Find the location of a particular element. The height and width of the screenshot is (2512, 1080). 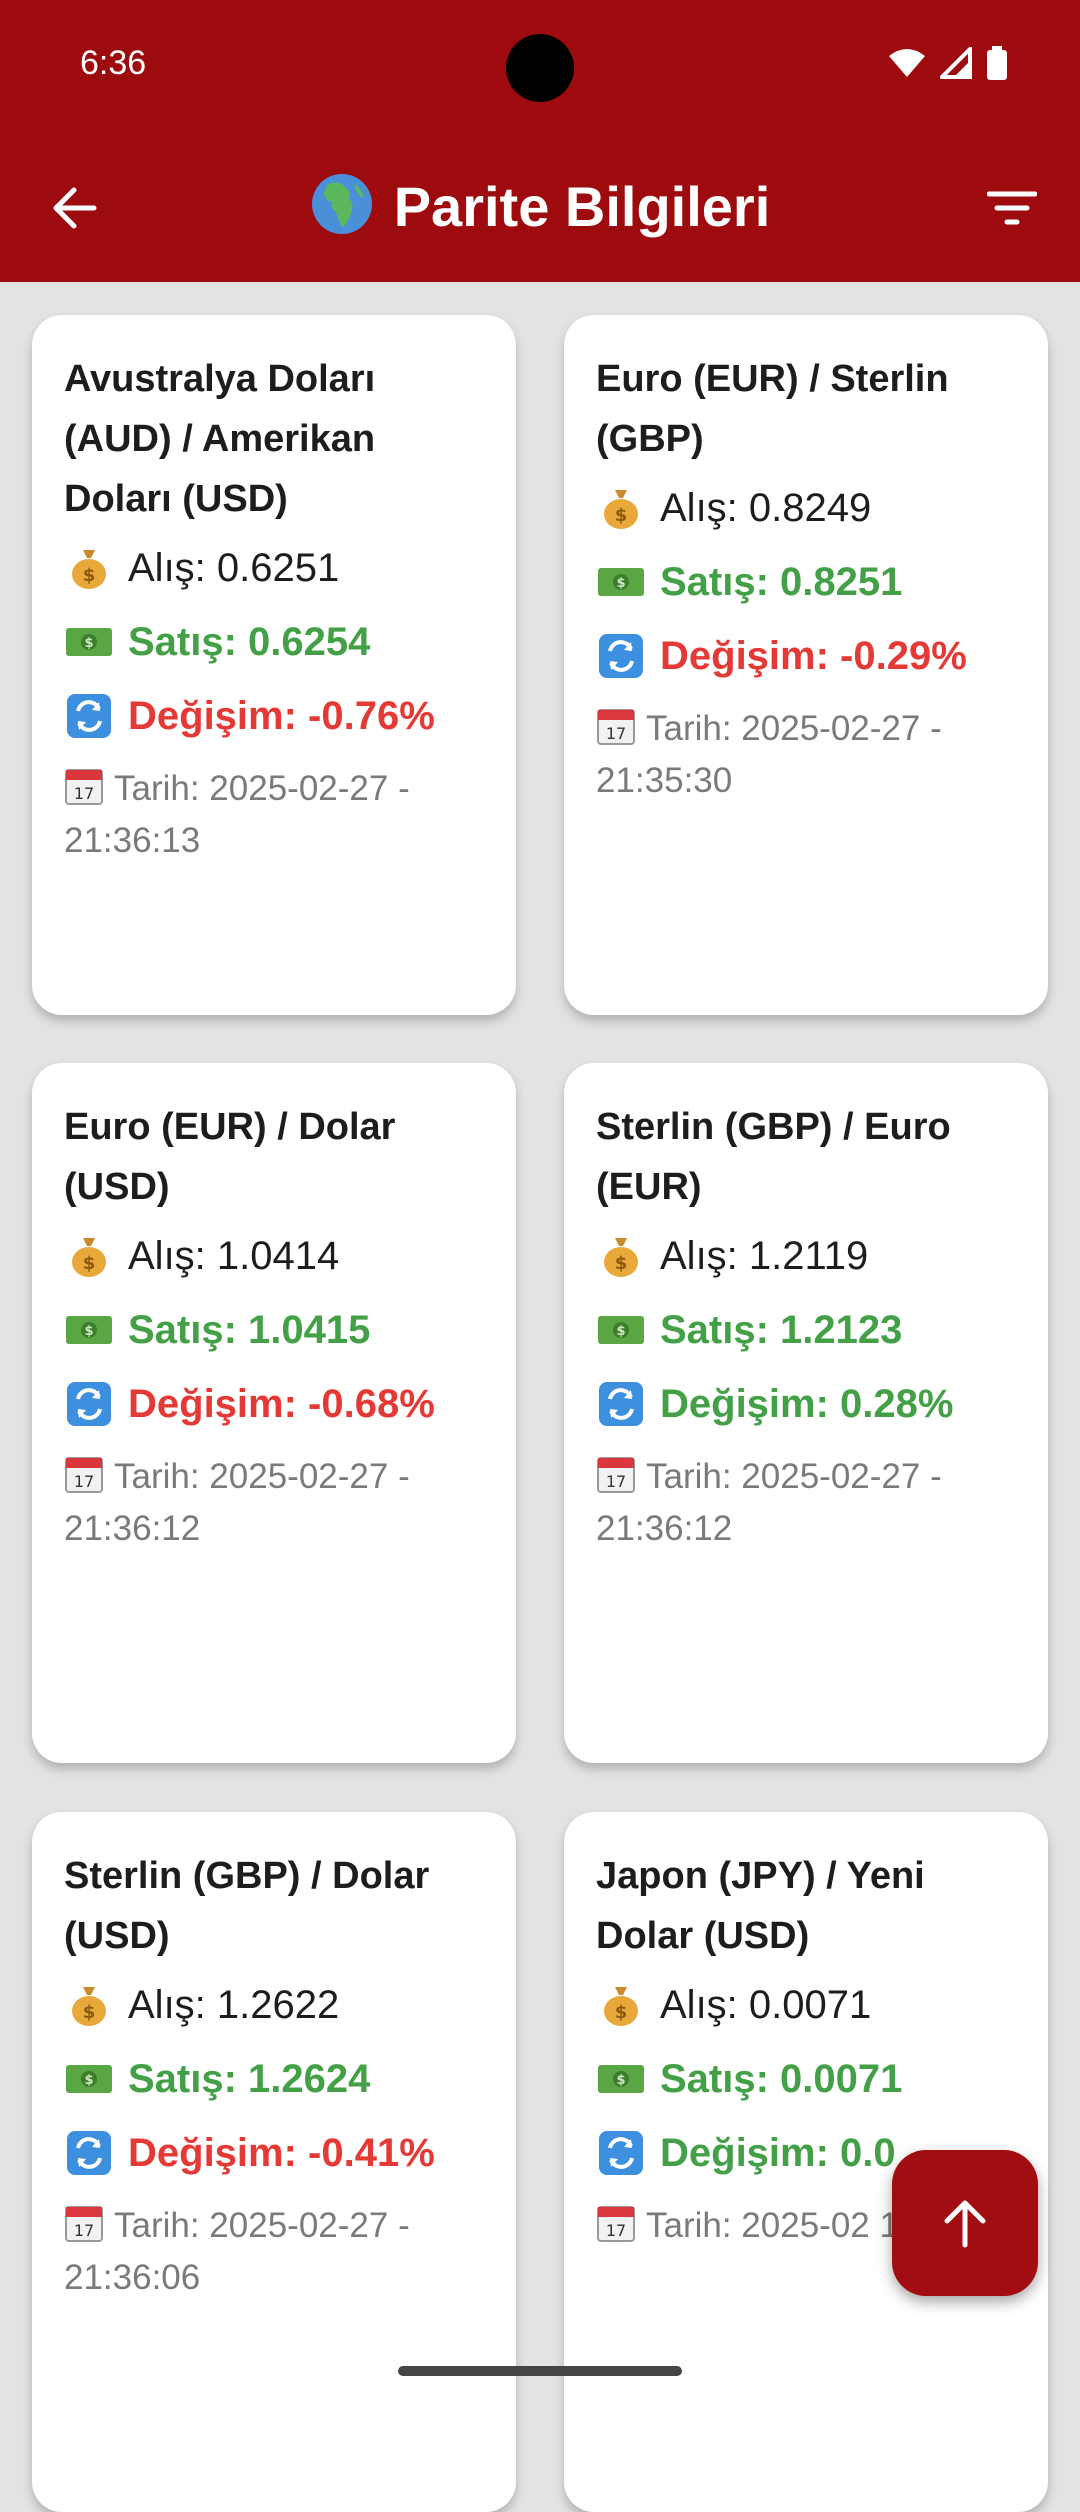

gesture-nav-handle is located at coordinates (540, 2371).